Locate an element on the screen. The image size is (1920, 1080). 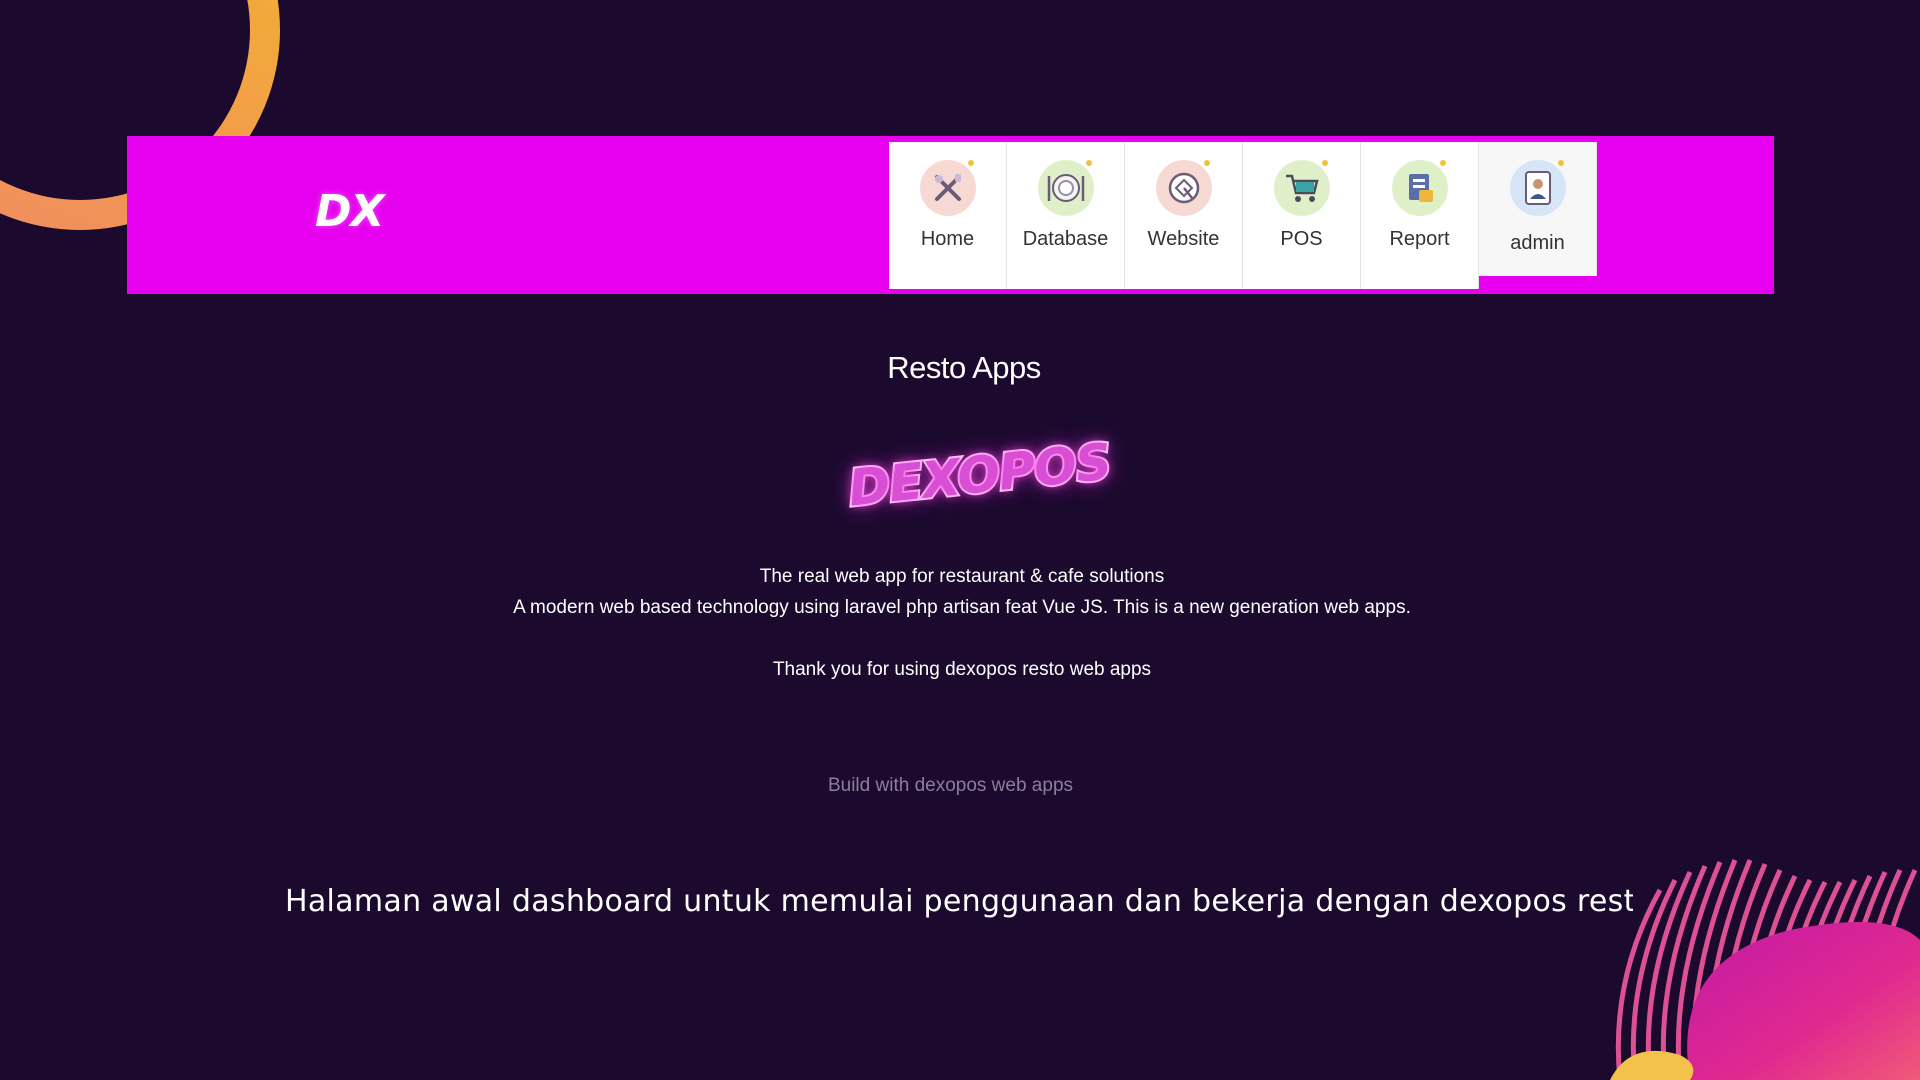
nav-item-pos: POS is located at coordinates (1302, 215).